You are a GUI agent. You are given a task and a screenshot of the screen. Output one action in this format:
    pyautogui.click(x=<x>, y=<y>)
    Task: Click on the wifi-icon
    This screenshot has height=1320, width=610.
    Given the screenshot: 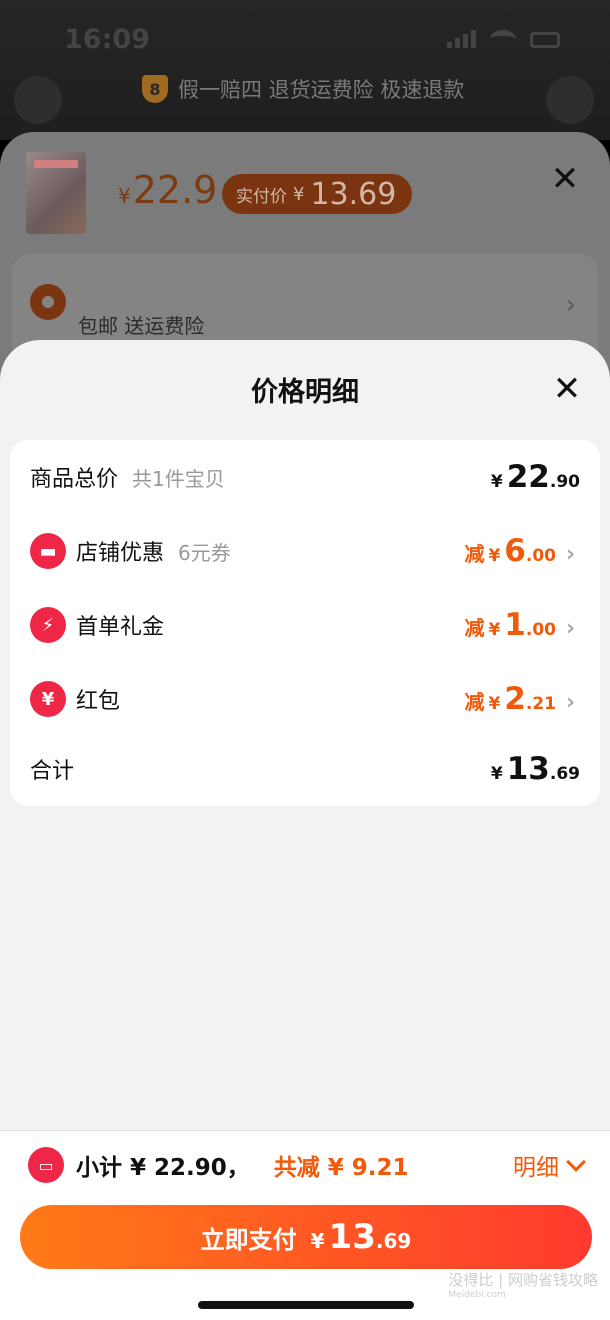 What is the action you would take?
    pyautogui.click(x=503, y=39)
    